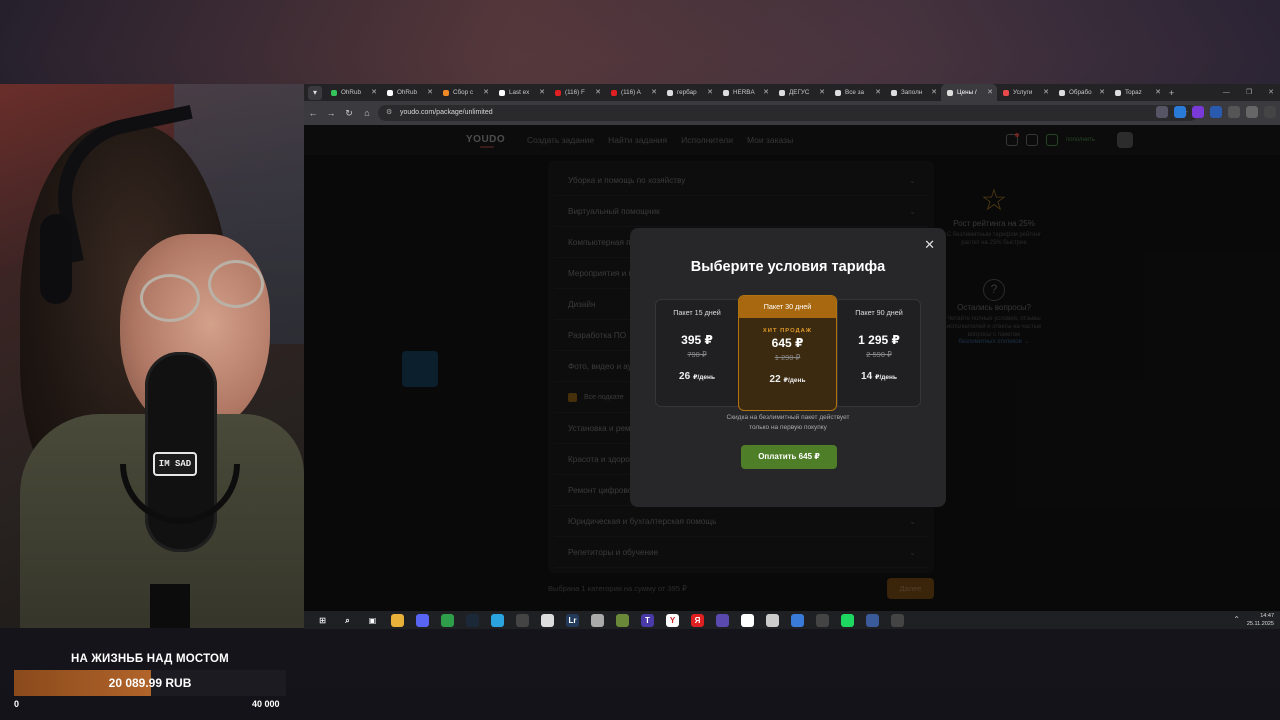  Describe the element at coordinates (331, 113) in the screenshot. I see `forward-icon: →` at that location.